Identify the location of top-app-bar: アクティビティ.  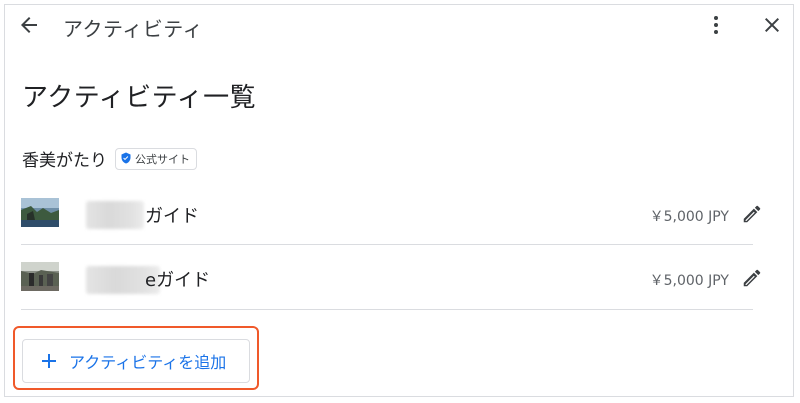
(399, 27).